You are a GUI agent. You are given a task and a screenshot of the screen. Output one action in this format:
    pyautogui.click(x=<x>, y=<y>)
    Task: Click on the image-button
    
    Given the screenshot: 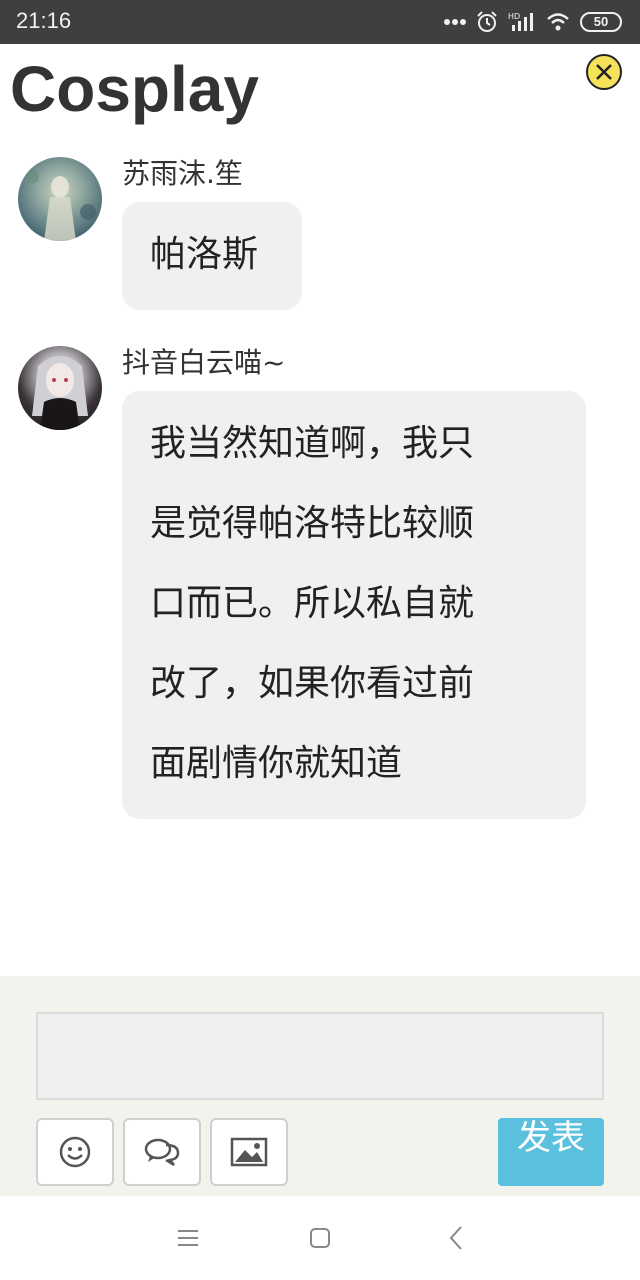 What is the action you would take?
    pyautogui.click(x=249, y=1152)
    